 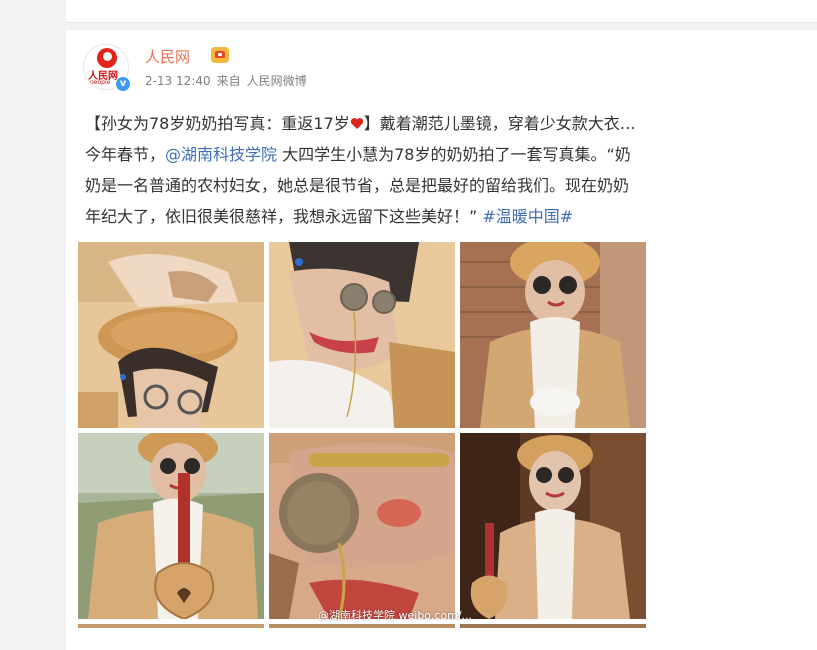 What do you see at coordinates (362, 526) in the screenshot?
I see `photo-extreme-closeup-glasses` at bounding box center [362, 526].